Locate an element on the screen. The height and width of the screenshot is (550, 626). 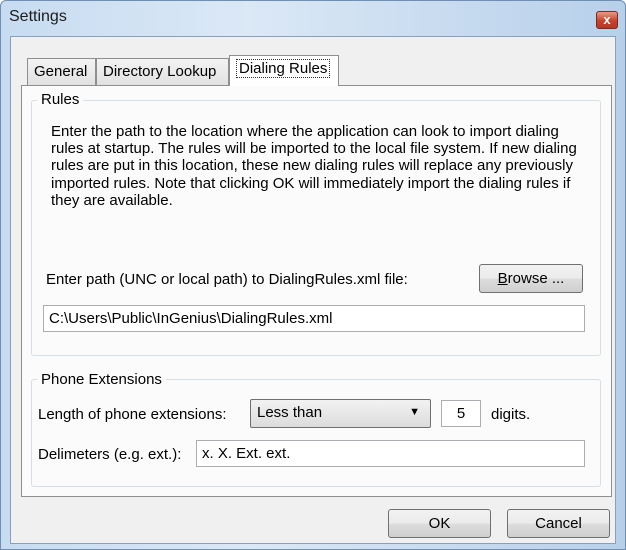
tab-dialing-rules-label: Dialing Rules is located at coordinates (283, 68).